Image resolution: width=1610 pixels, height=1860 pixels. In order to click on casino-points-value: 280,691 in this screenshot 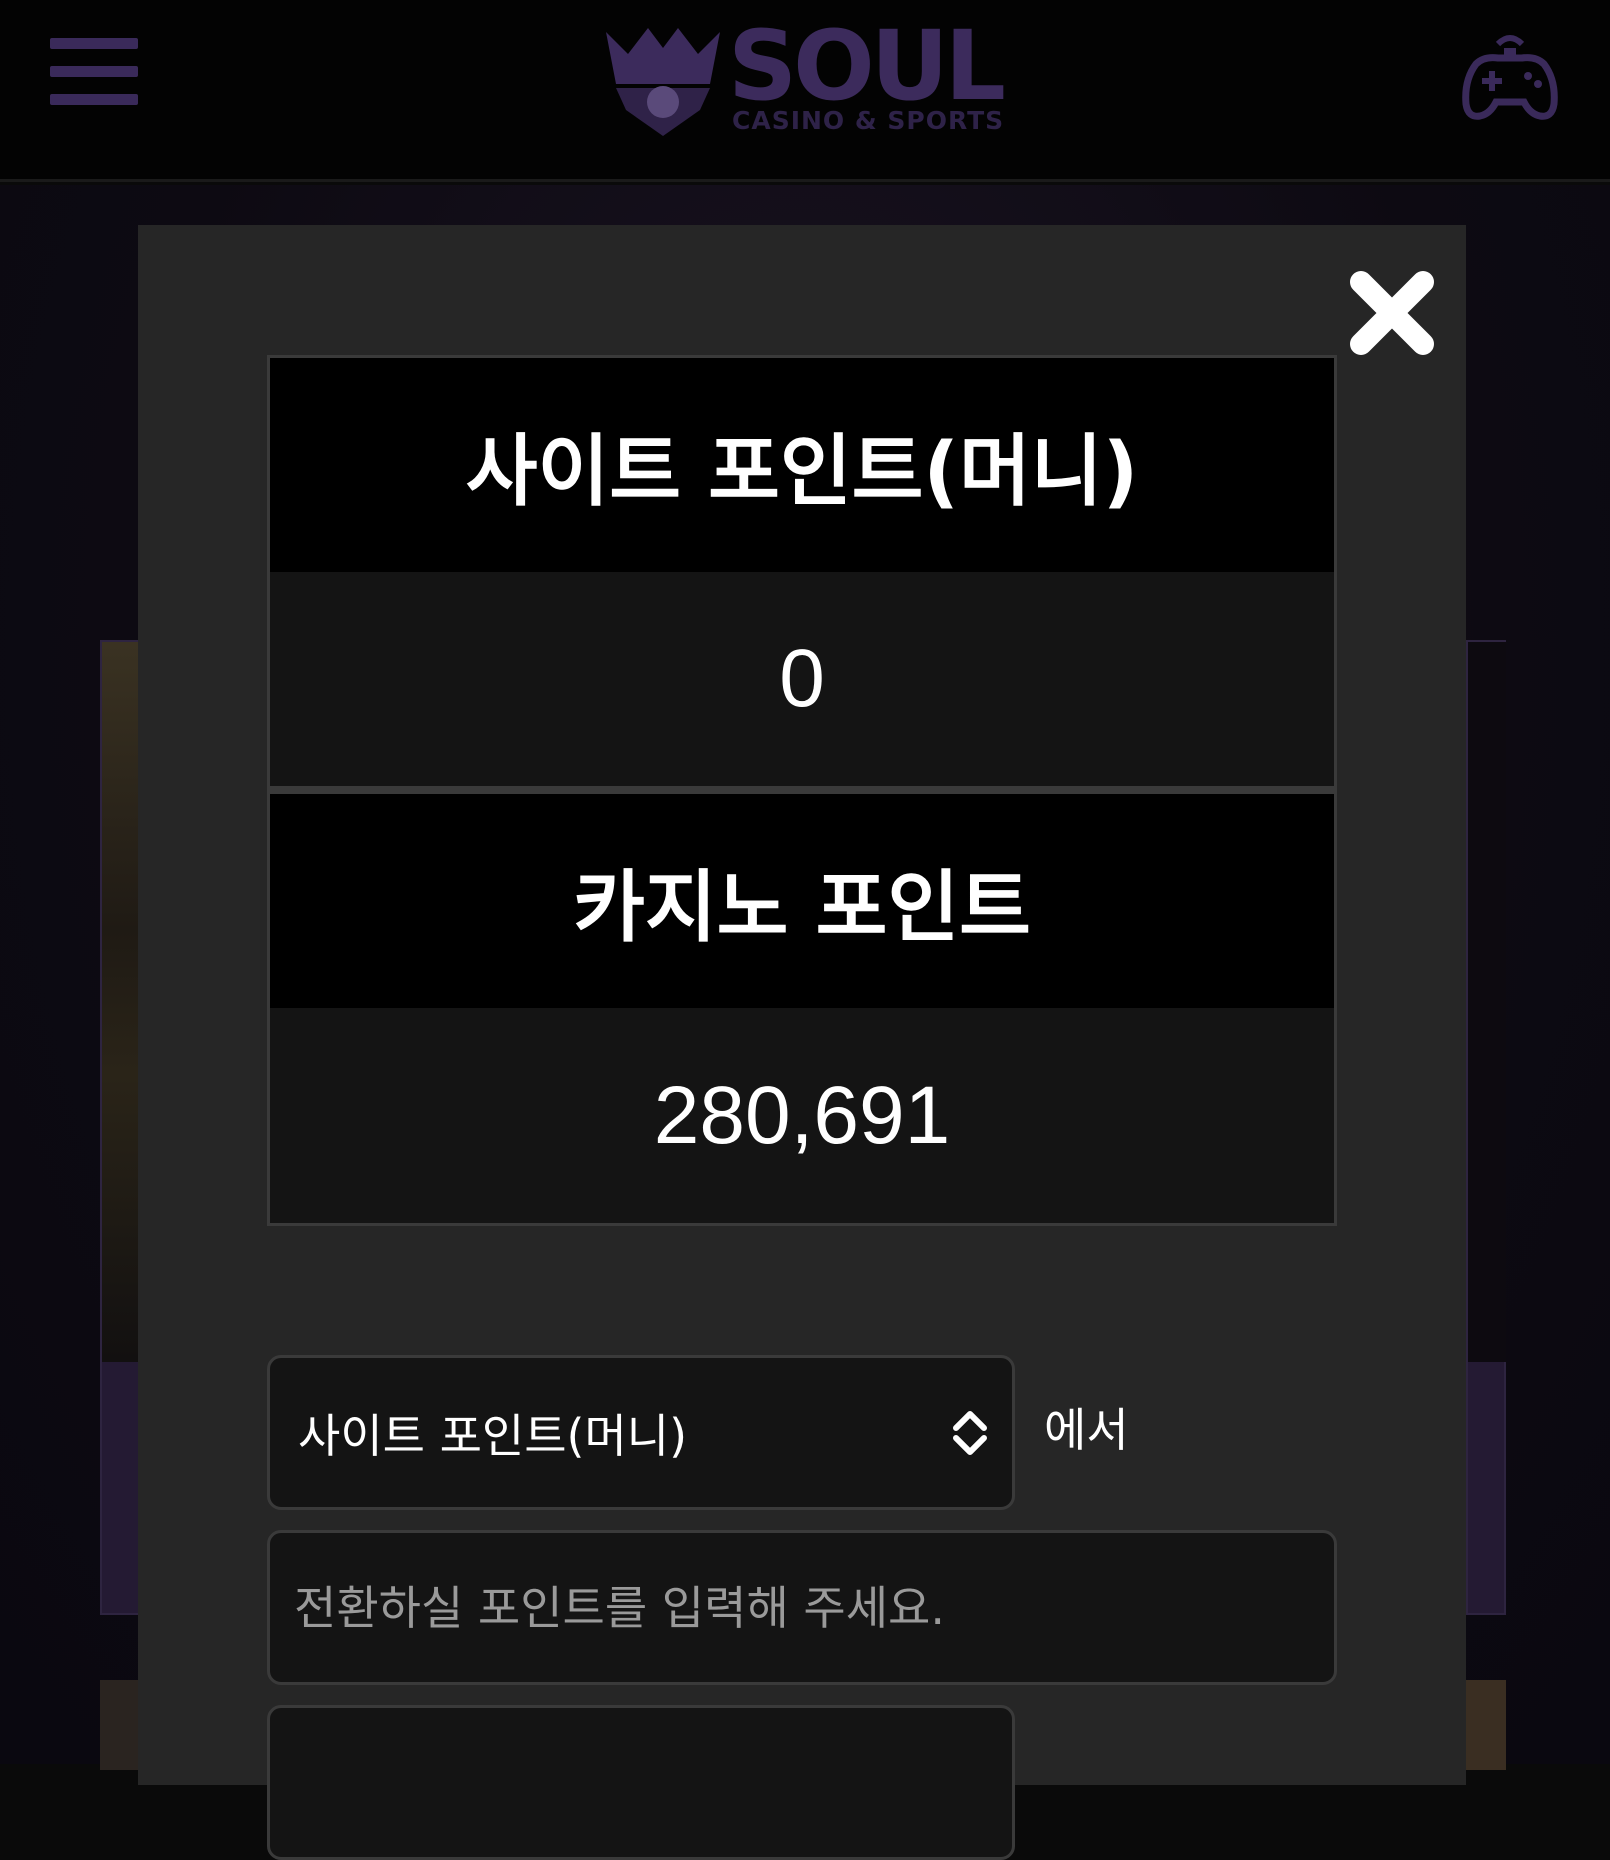, I will do `click(802, 1115)`.